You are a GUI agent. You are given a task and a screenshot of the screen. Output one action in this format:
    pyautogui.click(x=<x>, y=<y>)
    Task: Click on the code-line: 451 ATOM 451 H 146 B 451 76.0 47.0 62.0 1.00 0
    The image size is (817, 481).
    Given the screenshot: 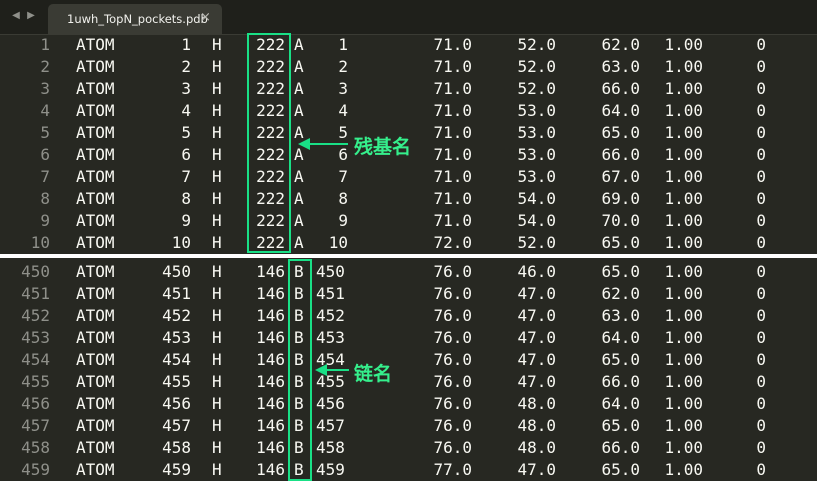 What is the action you would take?
    pyautogui.click(x=408, y=294)
    